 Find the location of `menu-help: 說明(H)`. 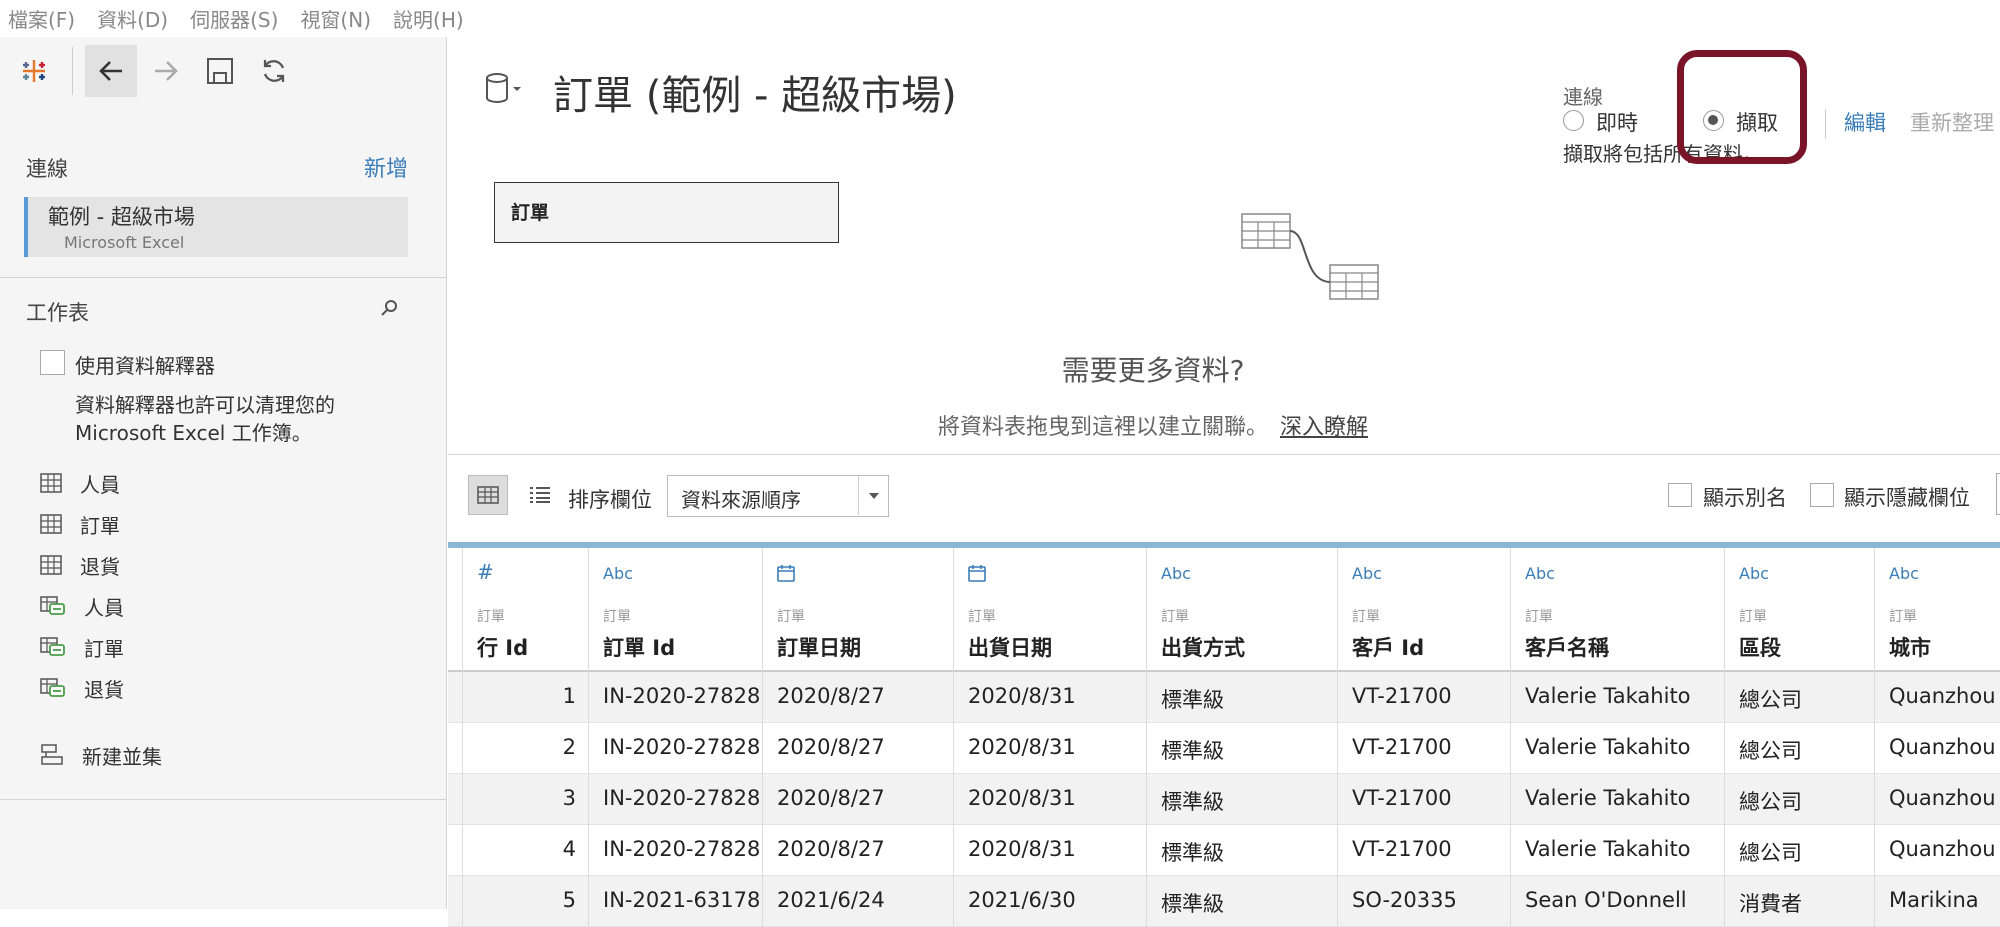

menu-help: 說明(H) is located at coordinates (428, 18).